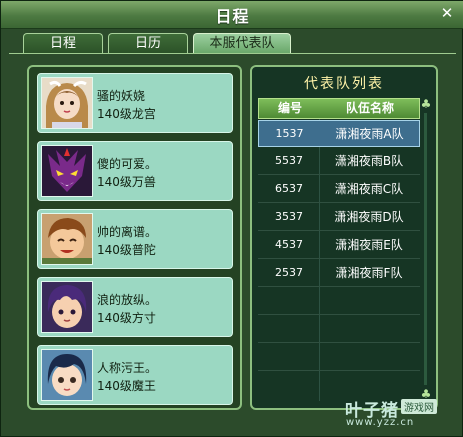 This screenshot has height=437, width=463. What do you see at coordinates (148, 43) in the screenshot?
I see `tab-calendar: 日历` at bounding box center [148, 43].